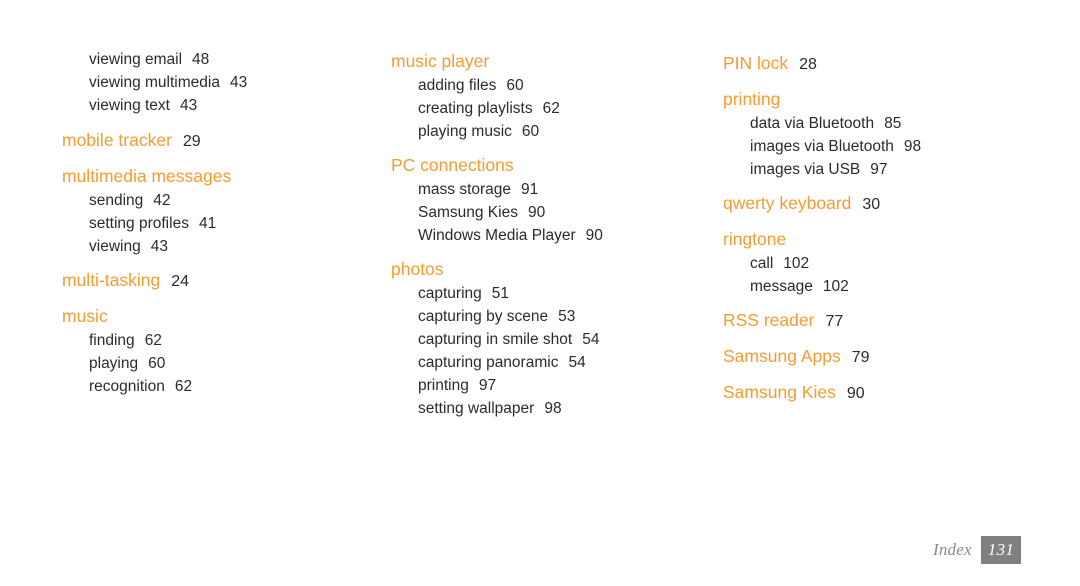 The height and width of the screenshot is (586, 1080). What do you see at coordinates (483, 316) in the screenshot?
I see `index-subentry-label: capturing by scene` at bounding box center [483, 316].